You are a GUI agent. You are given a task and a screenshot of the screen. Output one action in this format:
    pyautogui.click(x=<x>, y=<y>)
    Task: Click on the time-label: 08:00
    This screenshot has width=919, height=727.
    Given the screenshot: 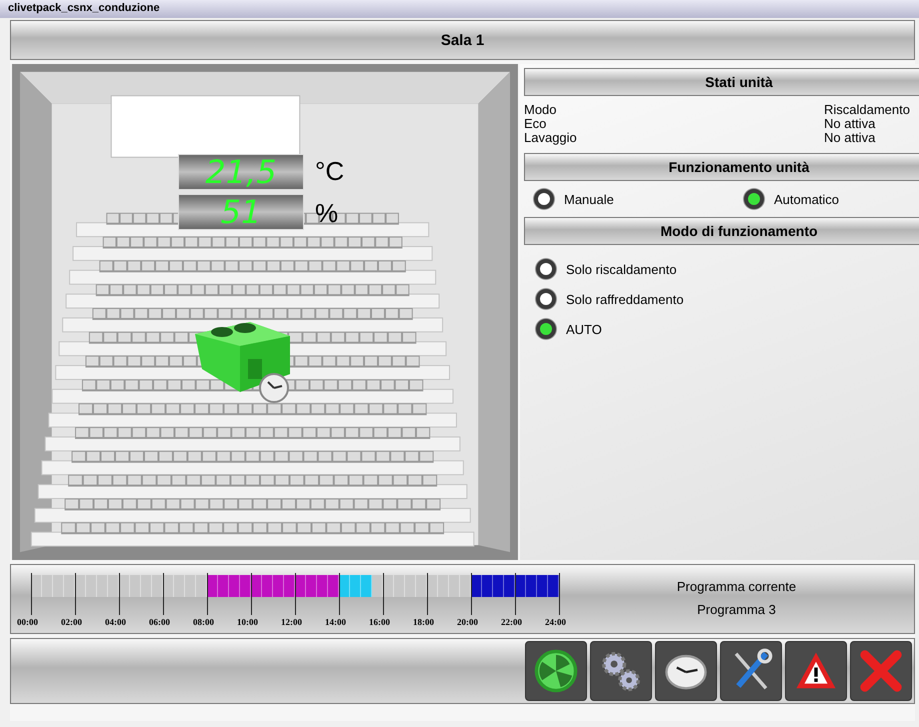 What is the action you would take?
    pyautogui.click(x=203, y=622)
    